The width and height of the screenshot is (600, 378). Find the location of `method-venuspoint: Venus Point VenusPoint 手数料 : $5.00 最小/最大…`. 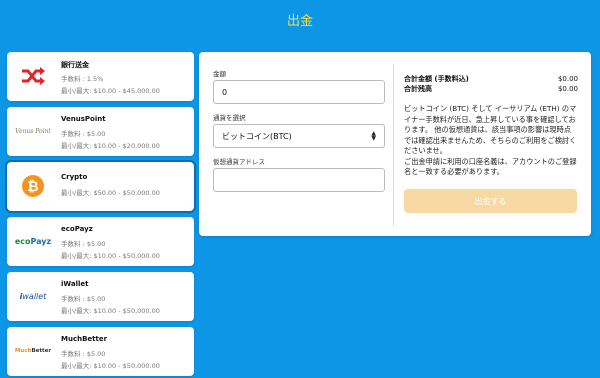

method-venuspoint: Venus Point VenusPoint 手数料 : $5.00 最小/最大… is located at coordinates (100, 131).